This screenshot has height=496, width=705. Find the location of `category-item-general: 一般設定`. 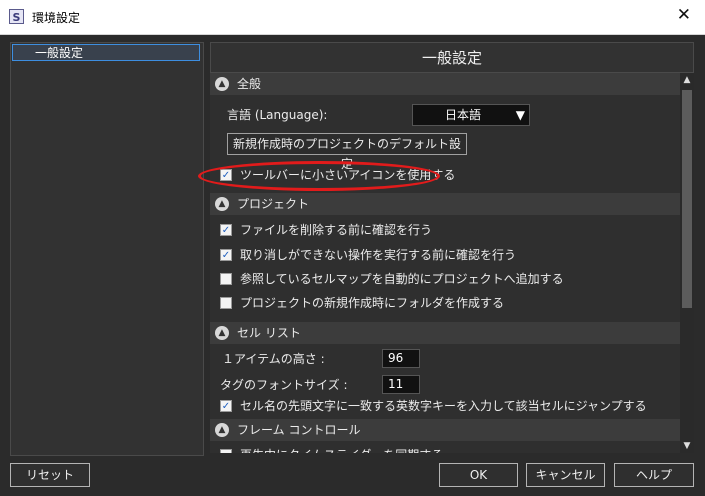

category-item-general: 一般設定 is located at coordinates (106, 52).